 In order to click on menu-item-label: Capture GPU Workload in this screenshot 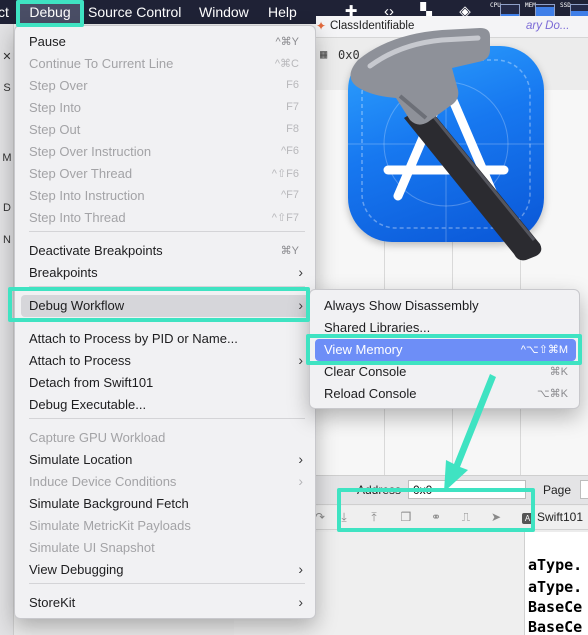, I will do `click(97, 437)`.